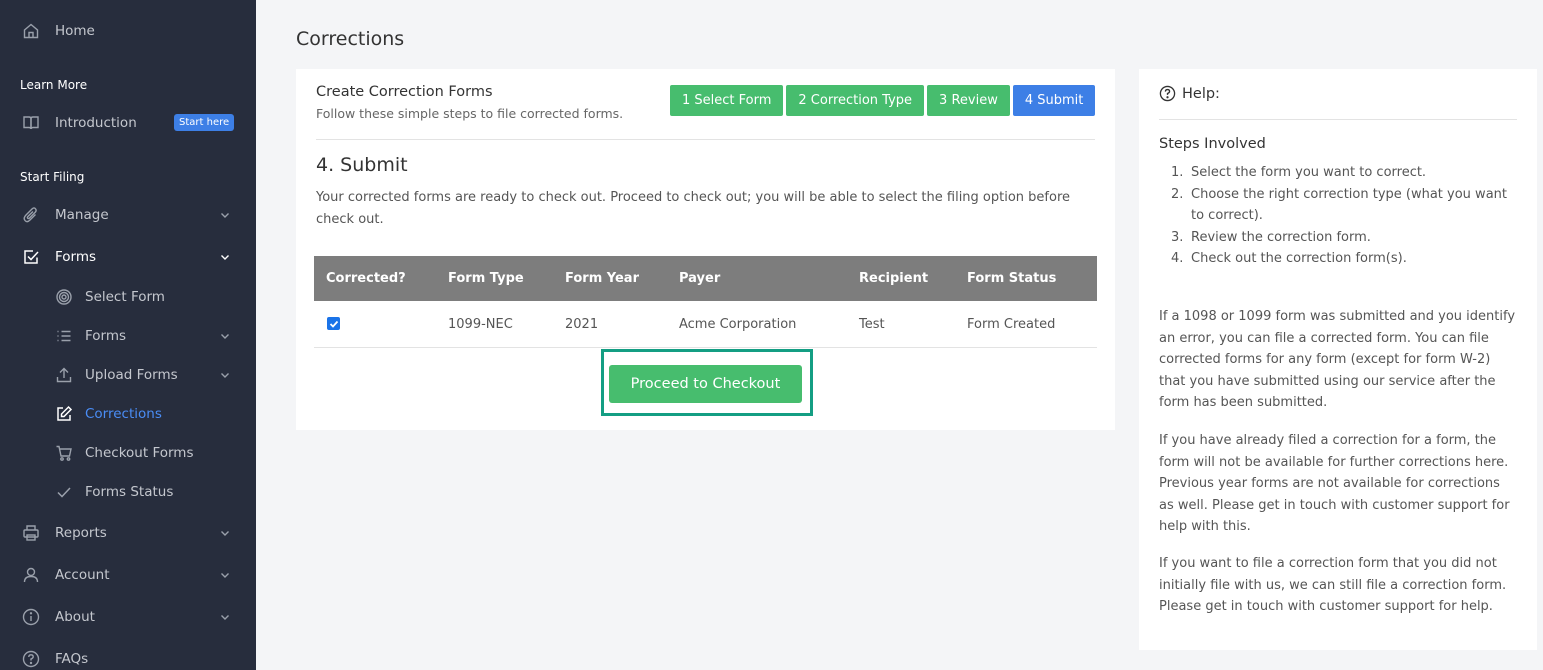  What do you see at coordinates (64, 414) in the screenshot?
I see `edit-icon` at bounding box center [64, 414].